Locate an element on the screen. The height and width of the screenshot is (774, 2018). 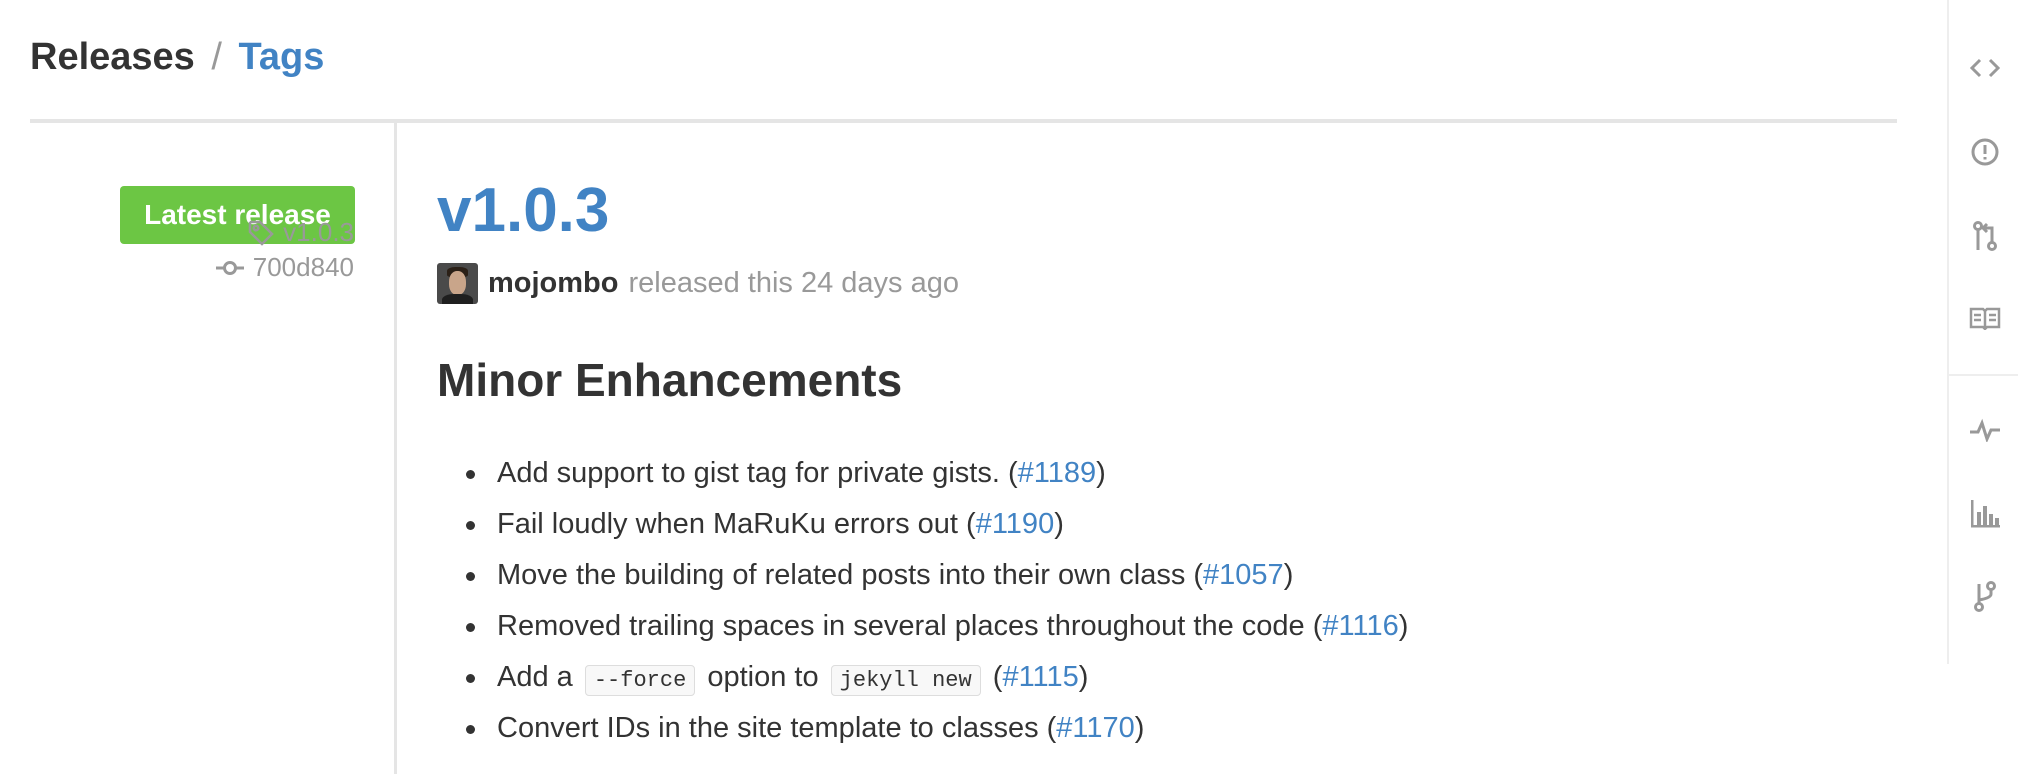
tags-tab: Tags is located at coordinates (282, 57).